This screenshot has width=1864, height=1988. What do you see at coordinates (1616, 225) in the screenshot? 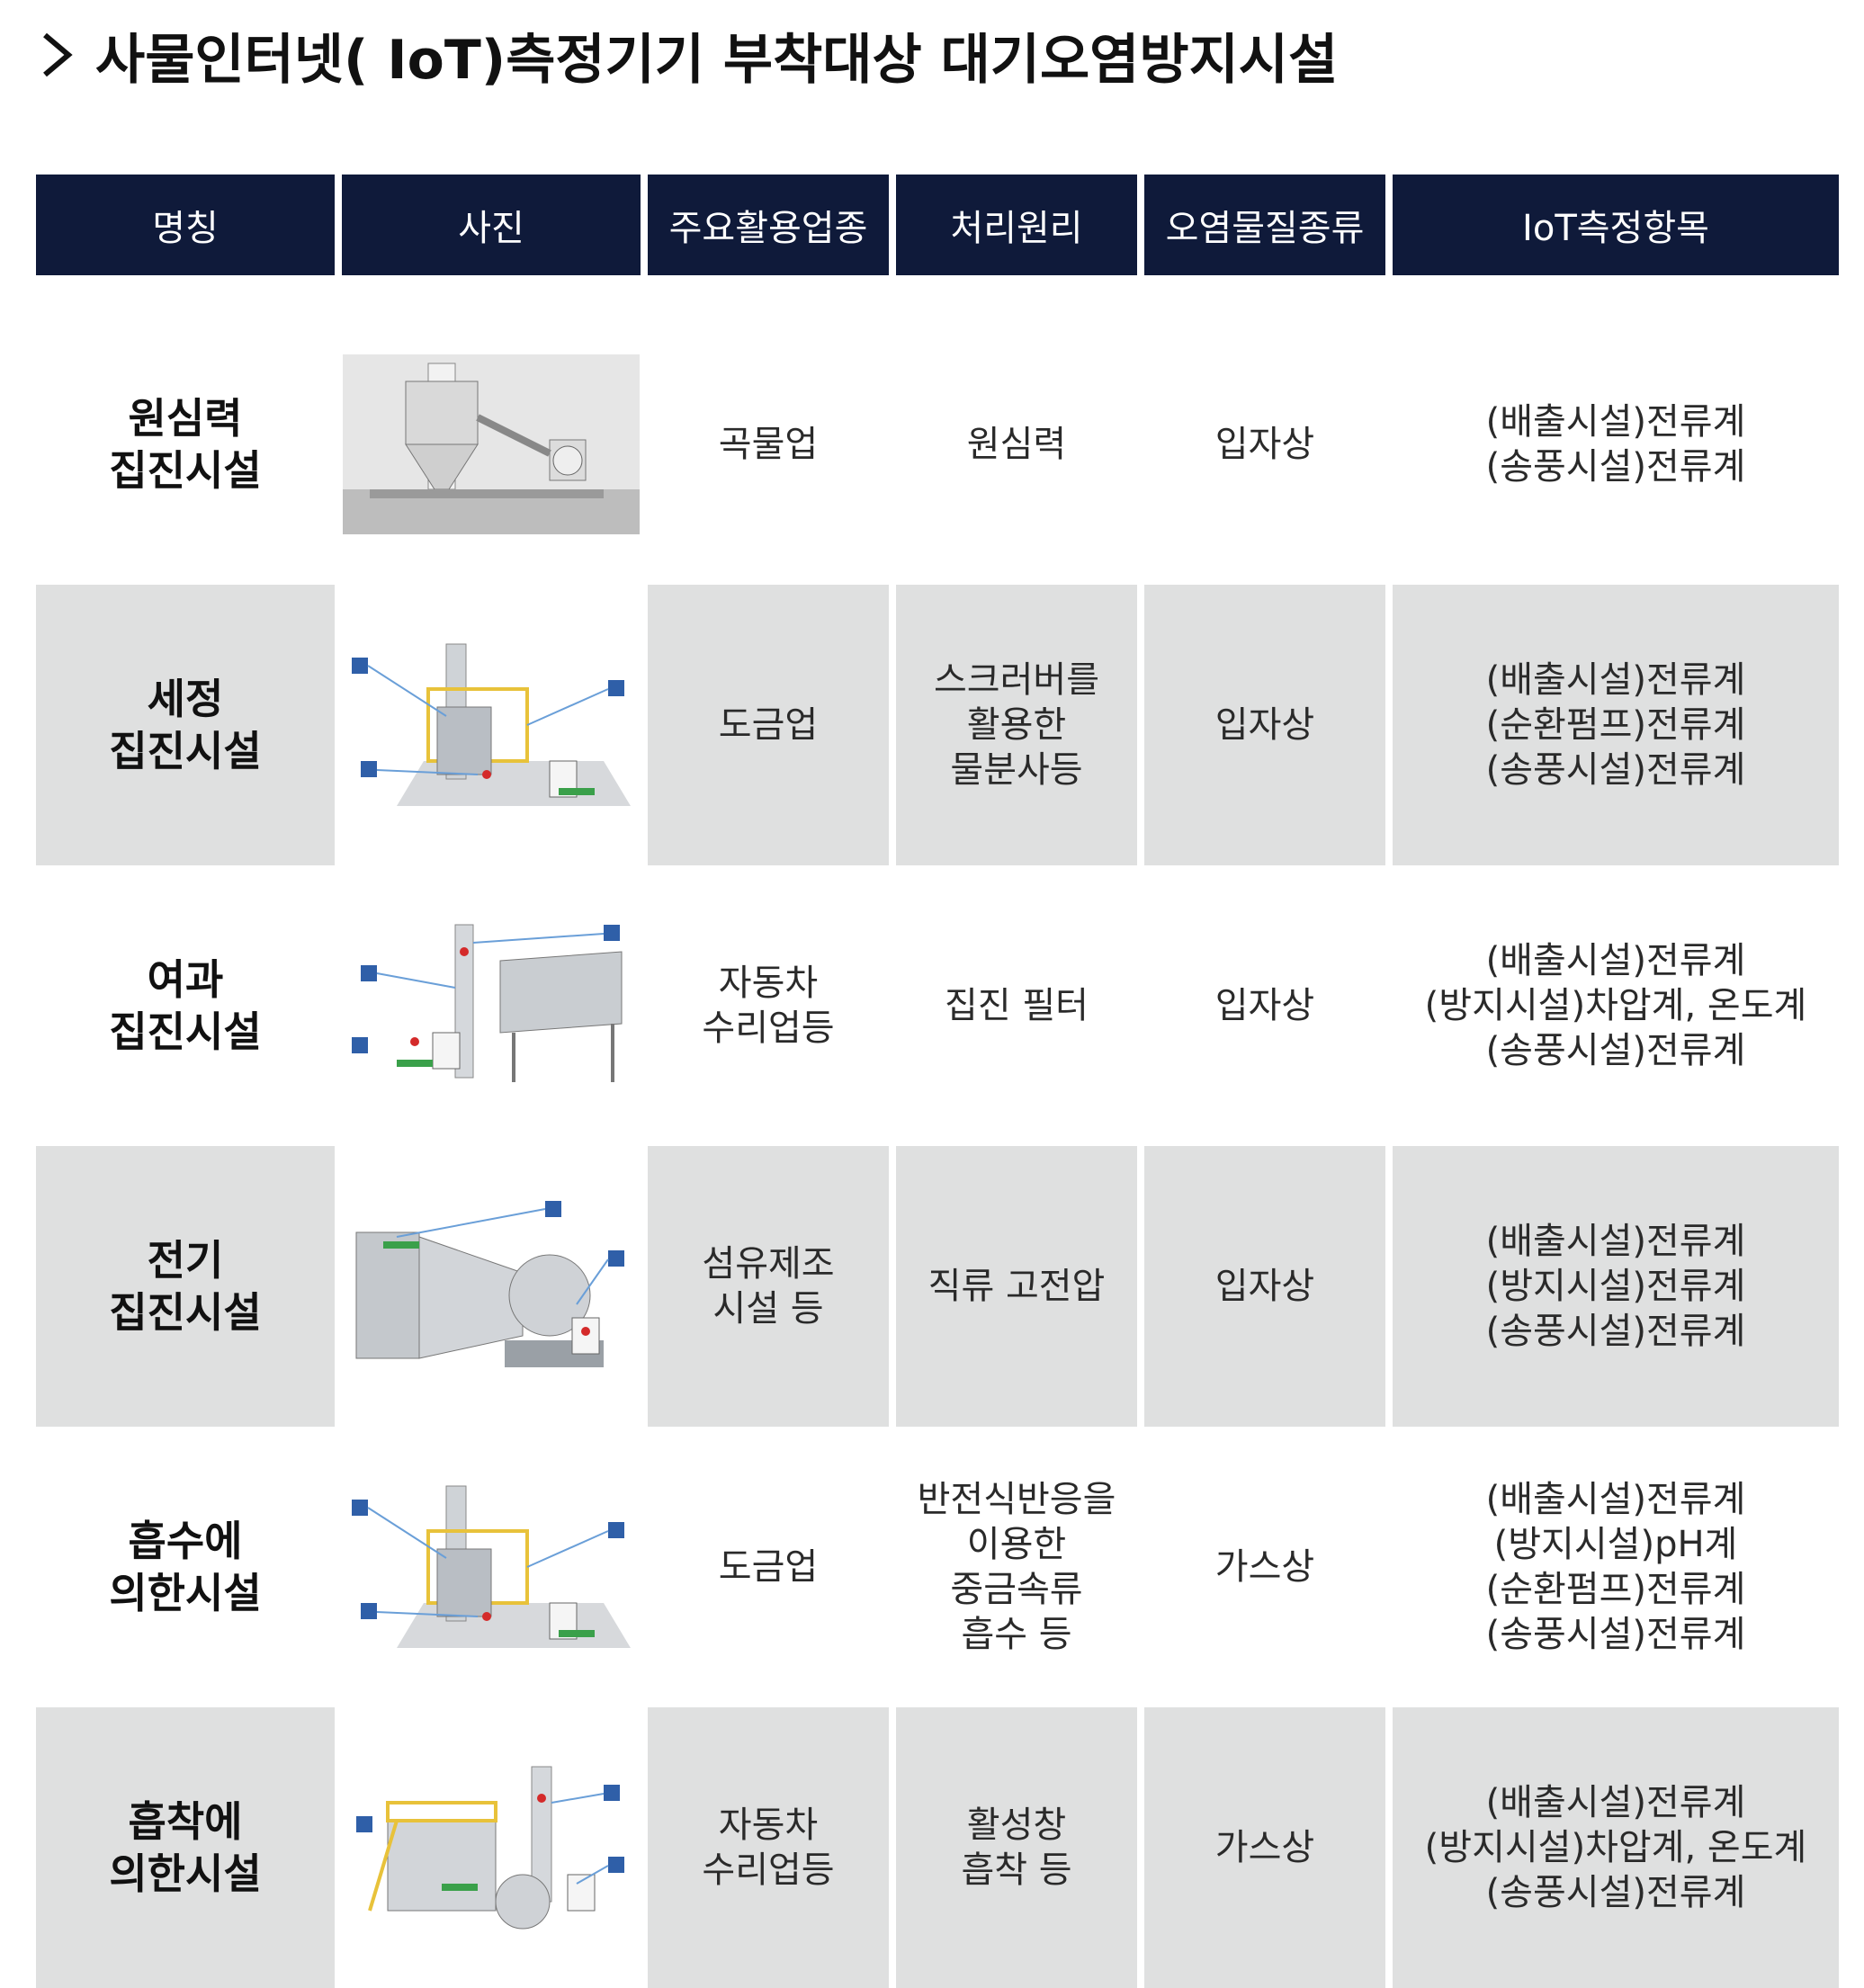
I see `header-iot: IoT측정항목` at bounding box center [1616, 225].